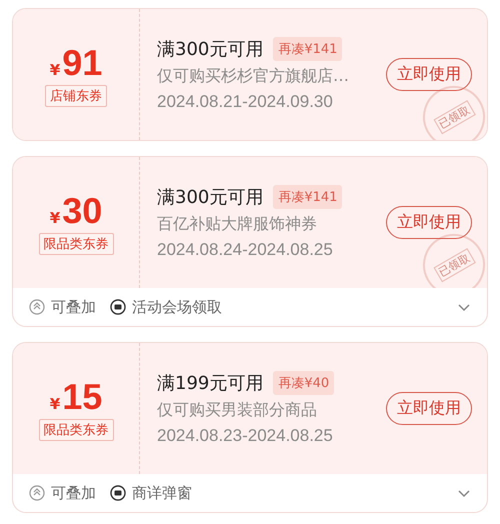 This screenshot has height=524, width=500. What do you see at coordinates (162, 493) in the screenshot?
I see `footer-label: 商详弹窗` at bounding box center [162, 493].